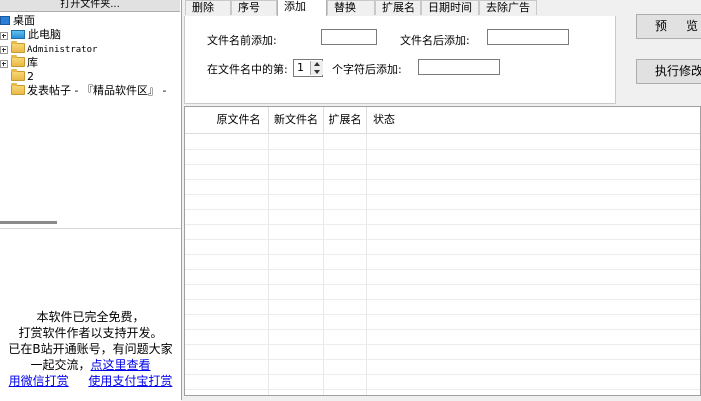 The width and height of the screenshot is (701, 401). I want to click on after-chars-label: 个字符后添加:, so click(367, 69).